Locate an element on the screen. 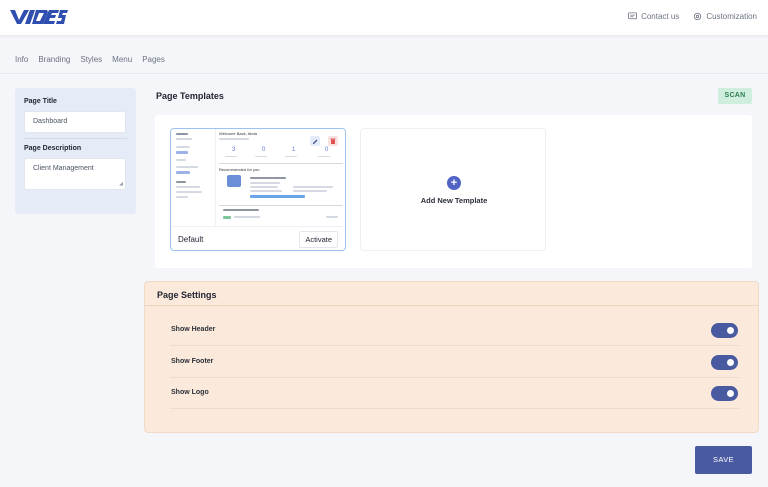  nav-item-styles: Styles is located at coordinates (91, 59).